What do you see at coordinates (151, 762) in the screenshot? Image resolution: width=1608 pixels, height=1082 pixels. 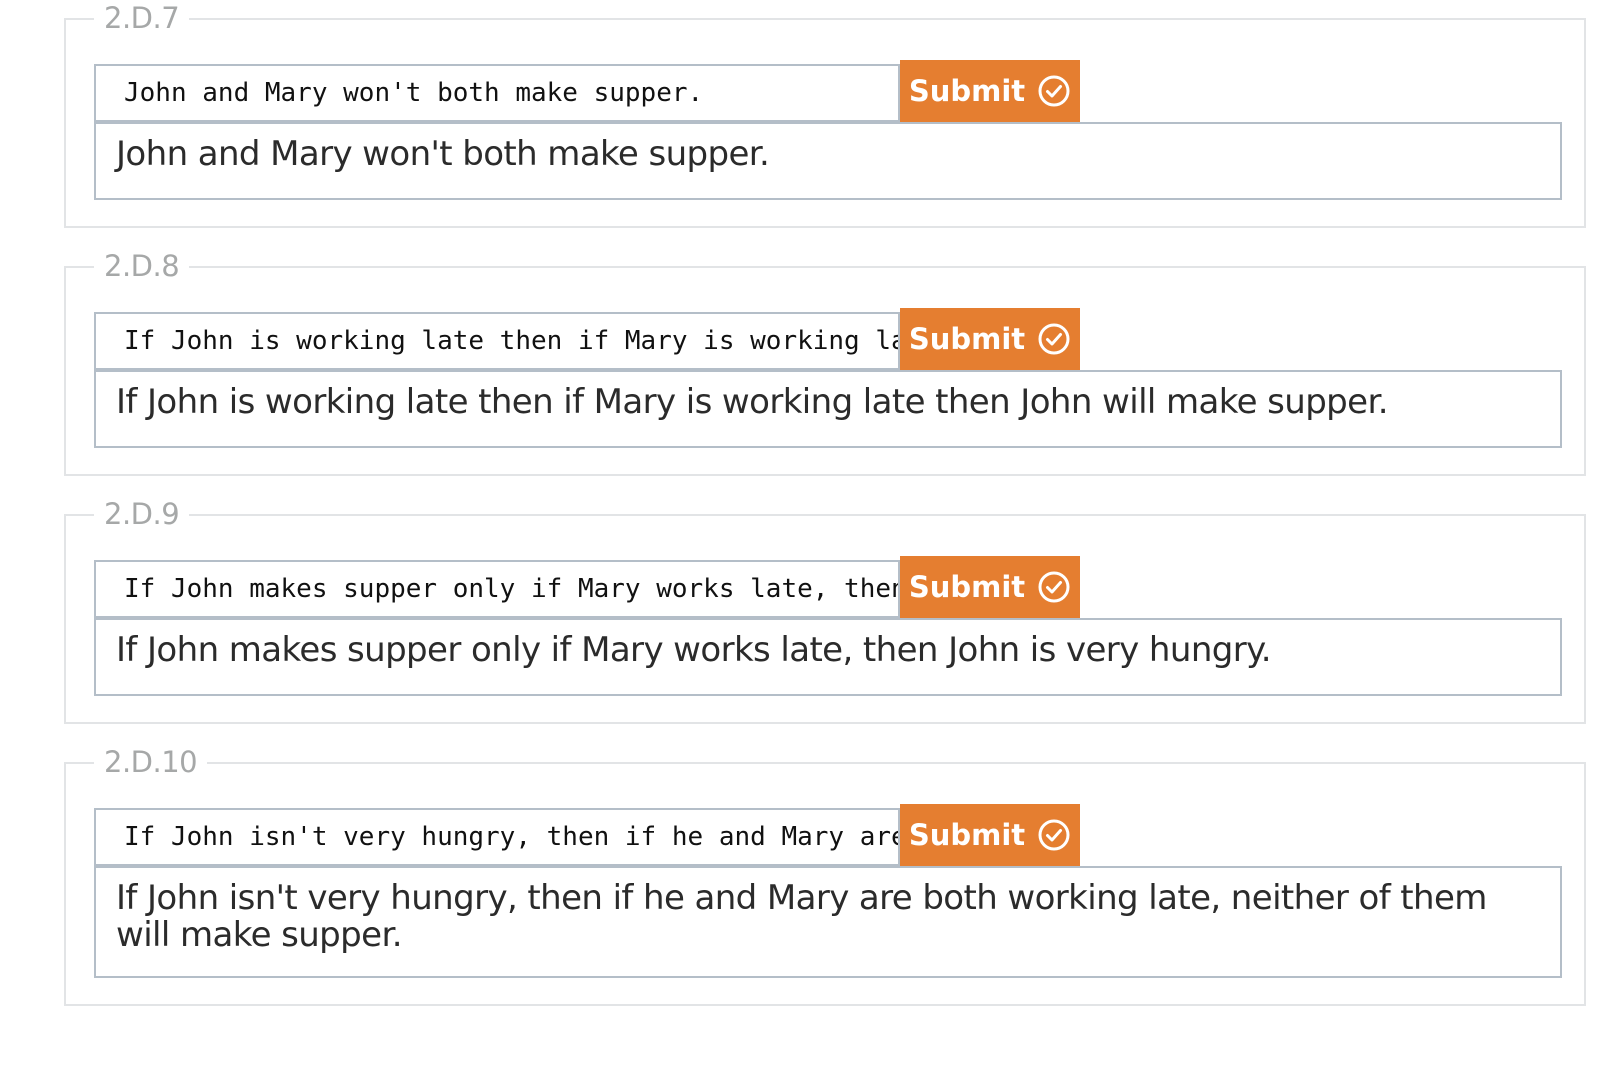 I see `exercise-id: 2.D.10` at bounding box center [151, 762].